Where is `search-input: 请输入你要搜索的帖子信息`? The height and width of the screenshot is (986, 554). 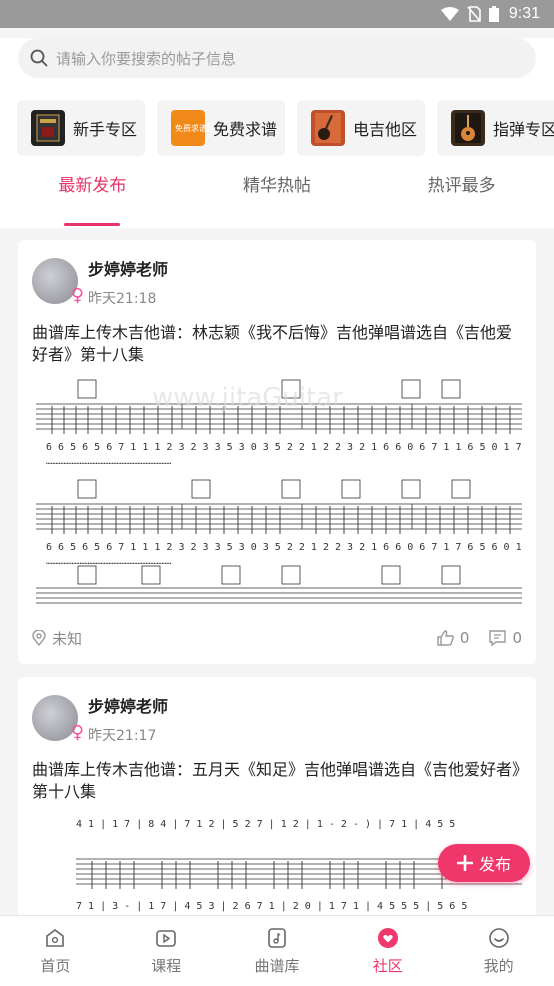 search-input: 请输入你要搜索的帖子信息 is located at coordinates (277, 58).